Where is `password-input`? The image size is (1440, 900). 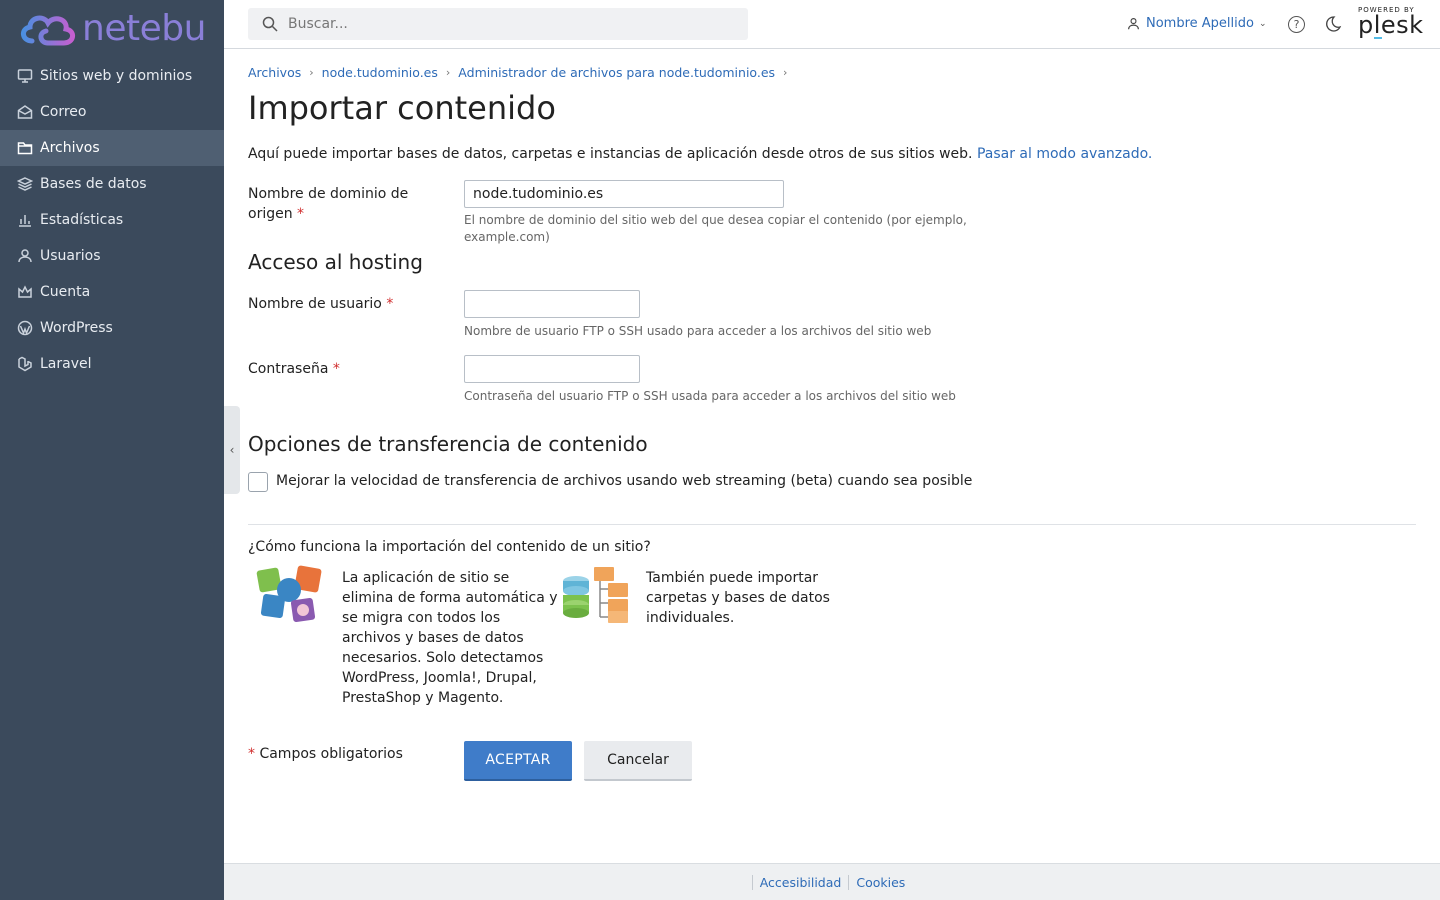
password-input is located at coordinates (552, 369).